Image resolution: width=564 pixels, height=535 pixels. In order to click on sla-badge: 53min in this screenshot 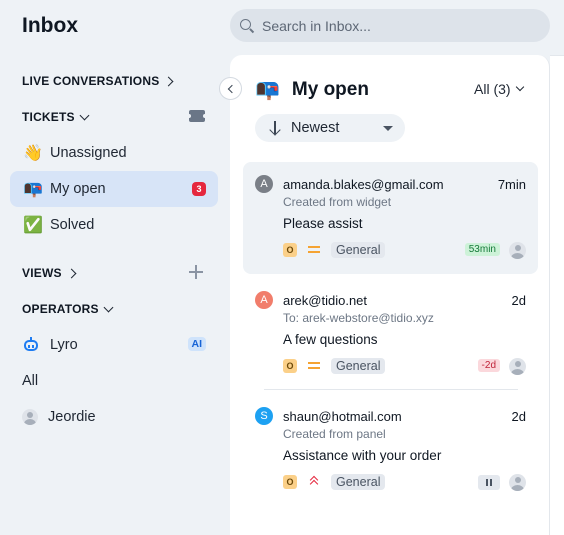, I will do `click(482, 249)`.